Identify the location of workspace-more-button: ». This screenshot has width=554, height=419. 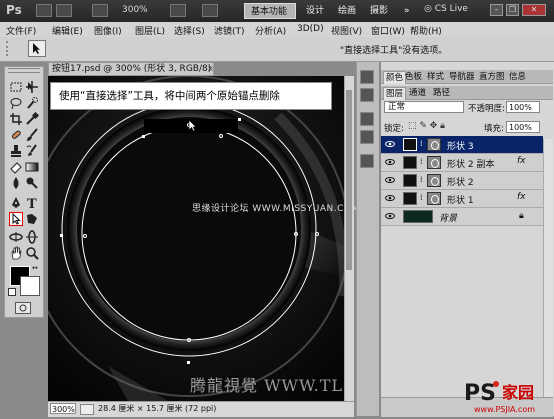
(407, 11).